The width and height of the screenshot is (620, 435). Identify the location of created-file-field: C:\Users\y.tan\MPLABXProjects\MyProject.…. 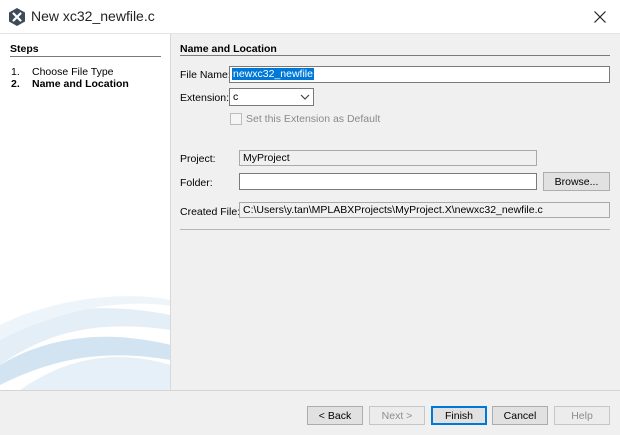
(424, 210).